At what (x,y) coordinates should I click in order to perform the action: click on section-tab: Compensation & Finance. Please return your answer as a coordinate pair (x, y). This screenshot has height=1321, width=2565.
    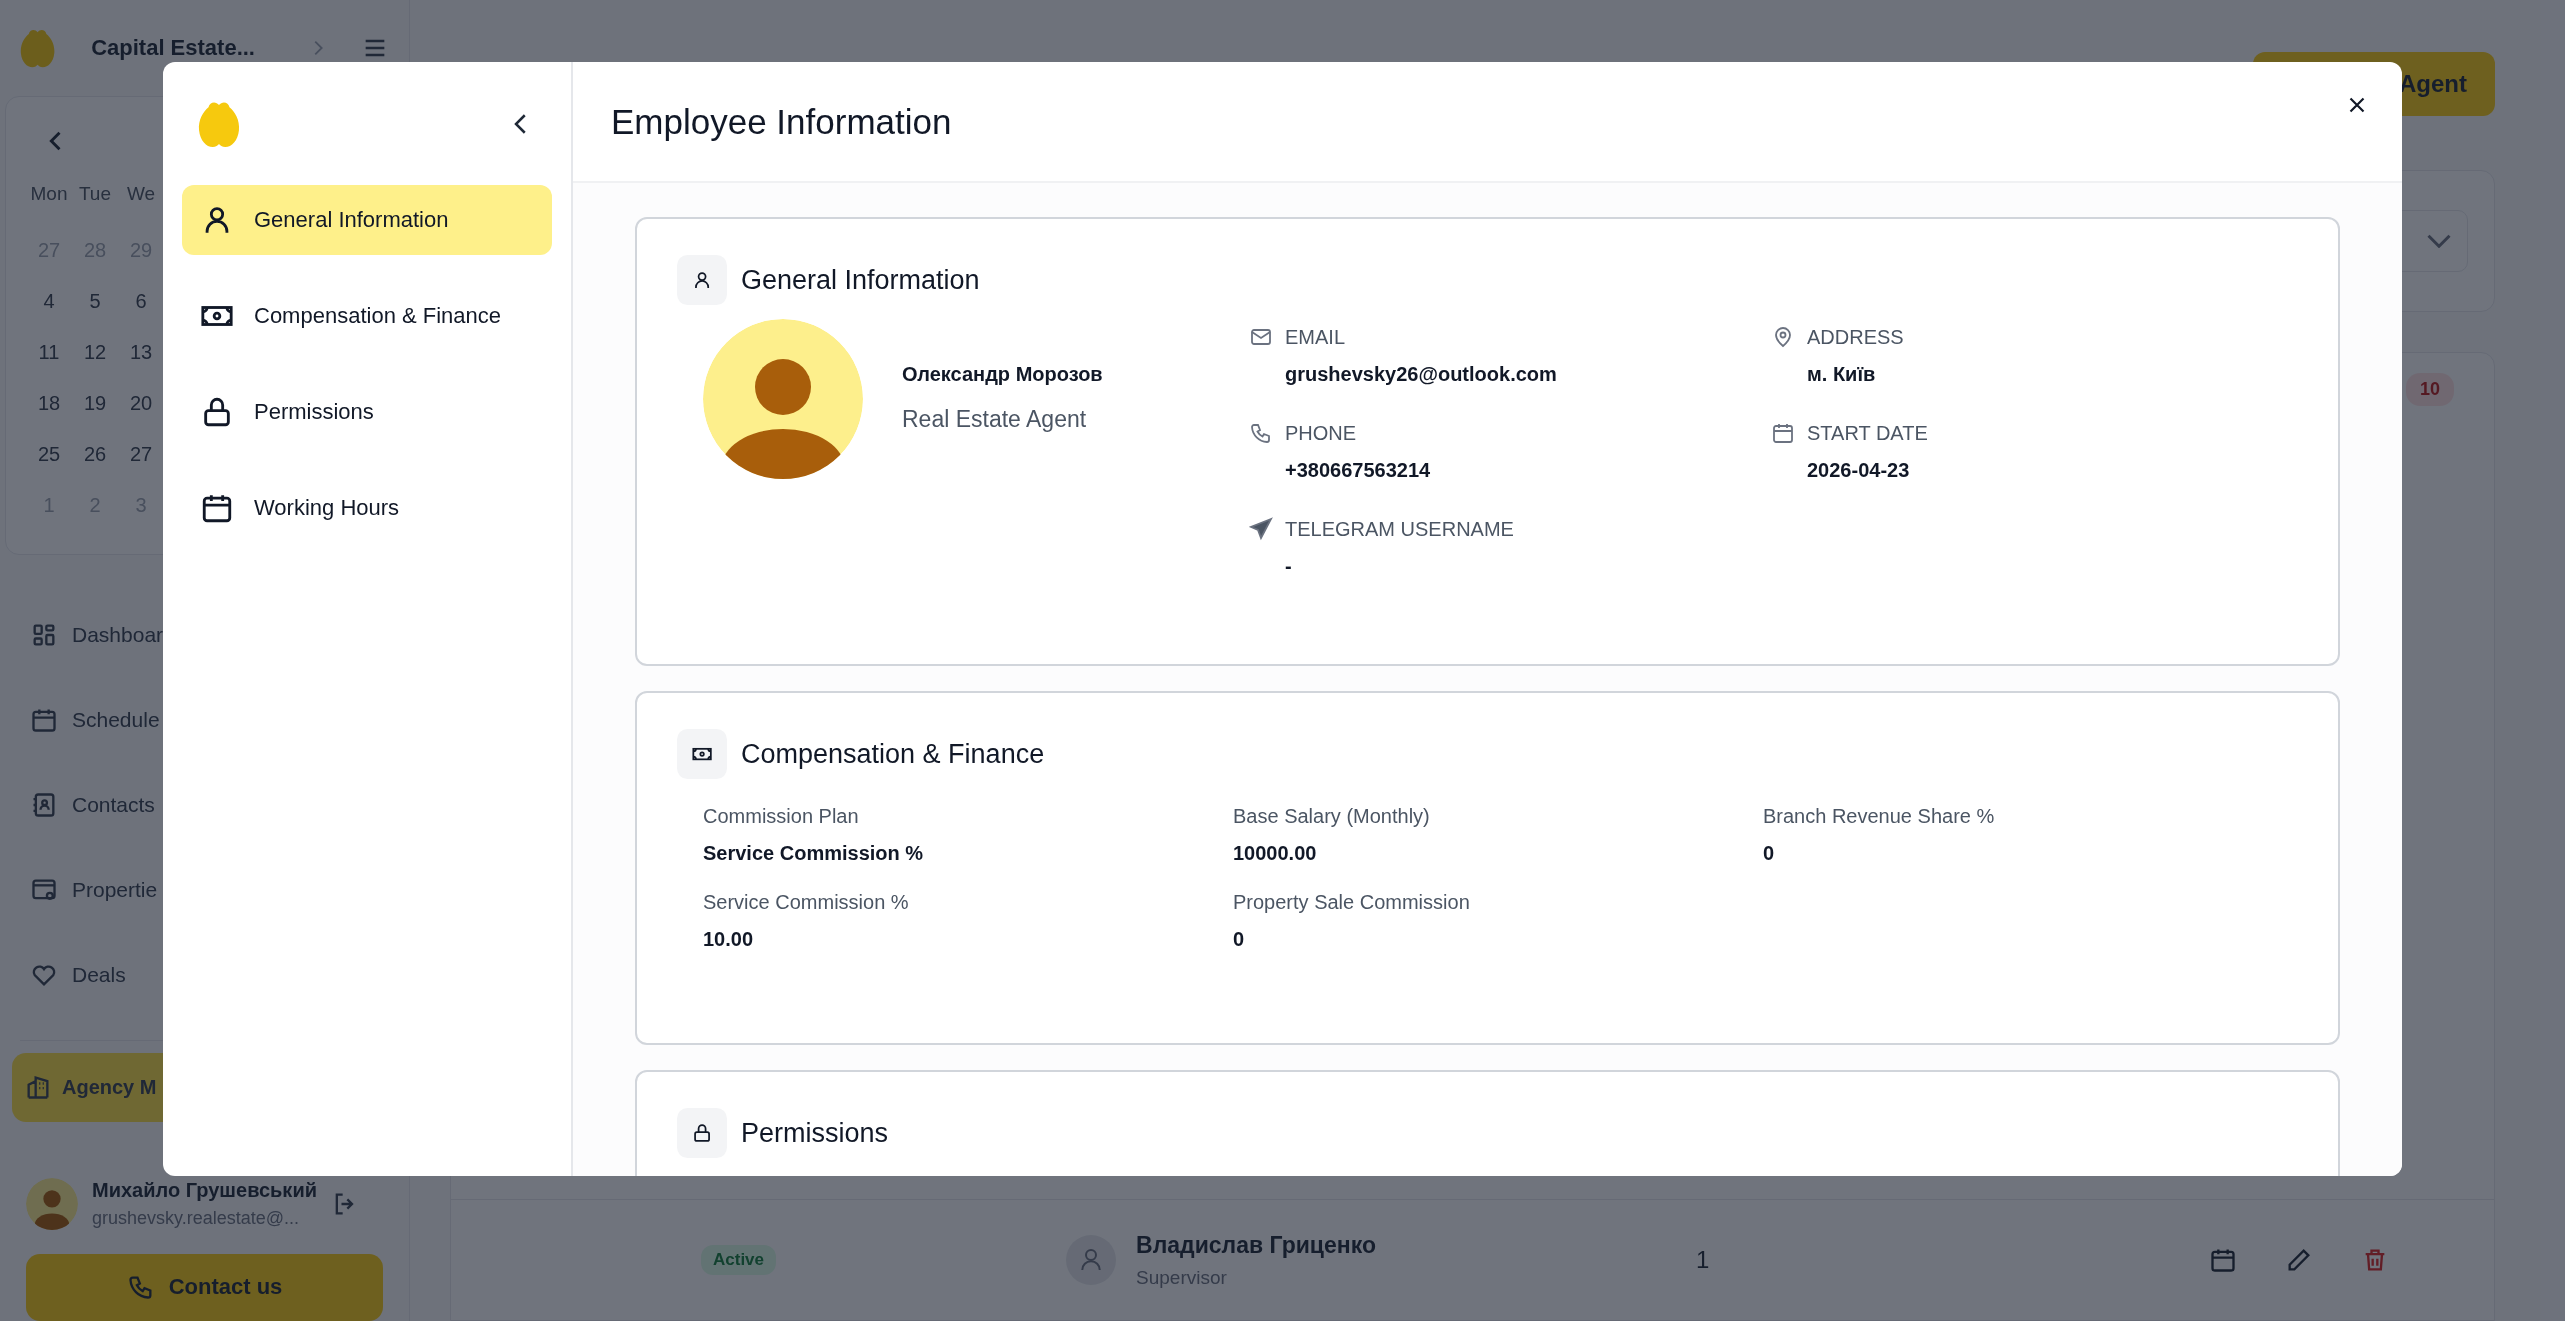
    Looking at the image, I should click on (367, 316).